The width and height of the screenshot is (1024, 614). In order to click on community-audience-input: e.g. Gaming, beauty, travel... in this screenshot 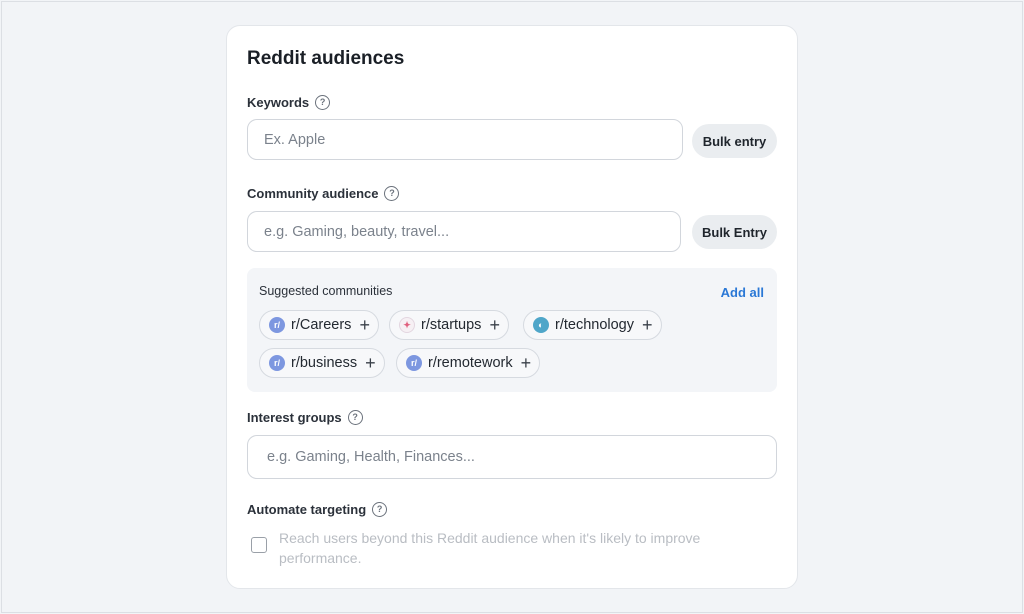, I will do `click(464, 231)`.